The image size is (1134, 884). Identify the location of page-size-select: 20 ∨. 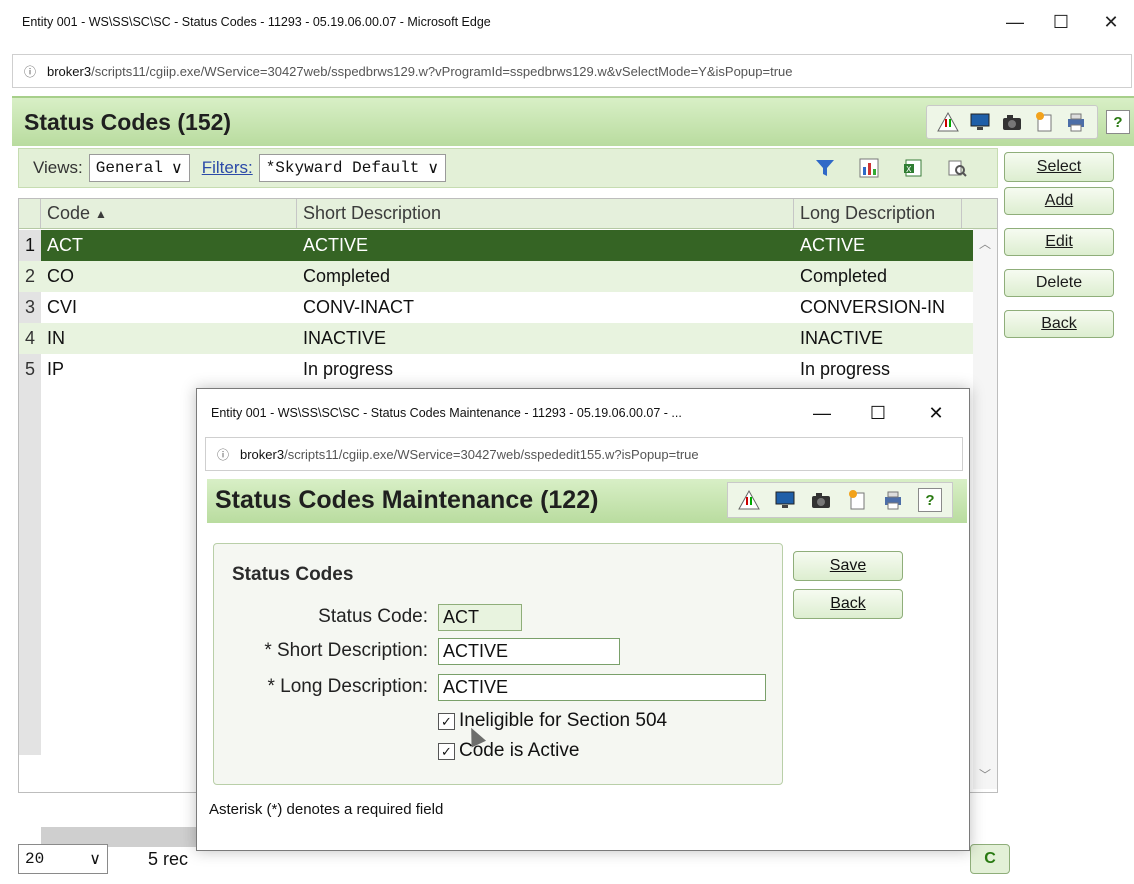
(63, 859).